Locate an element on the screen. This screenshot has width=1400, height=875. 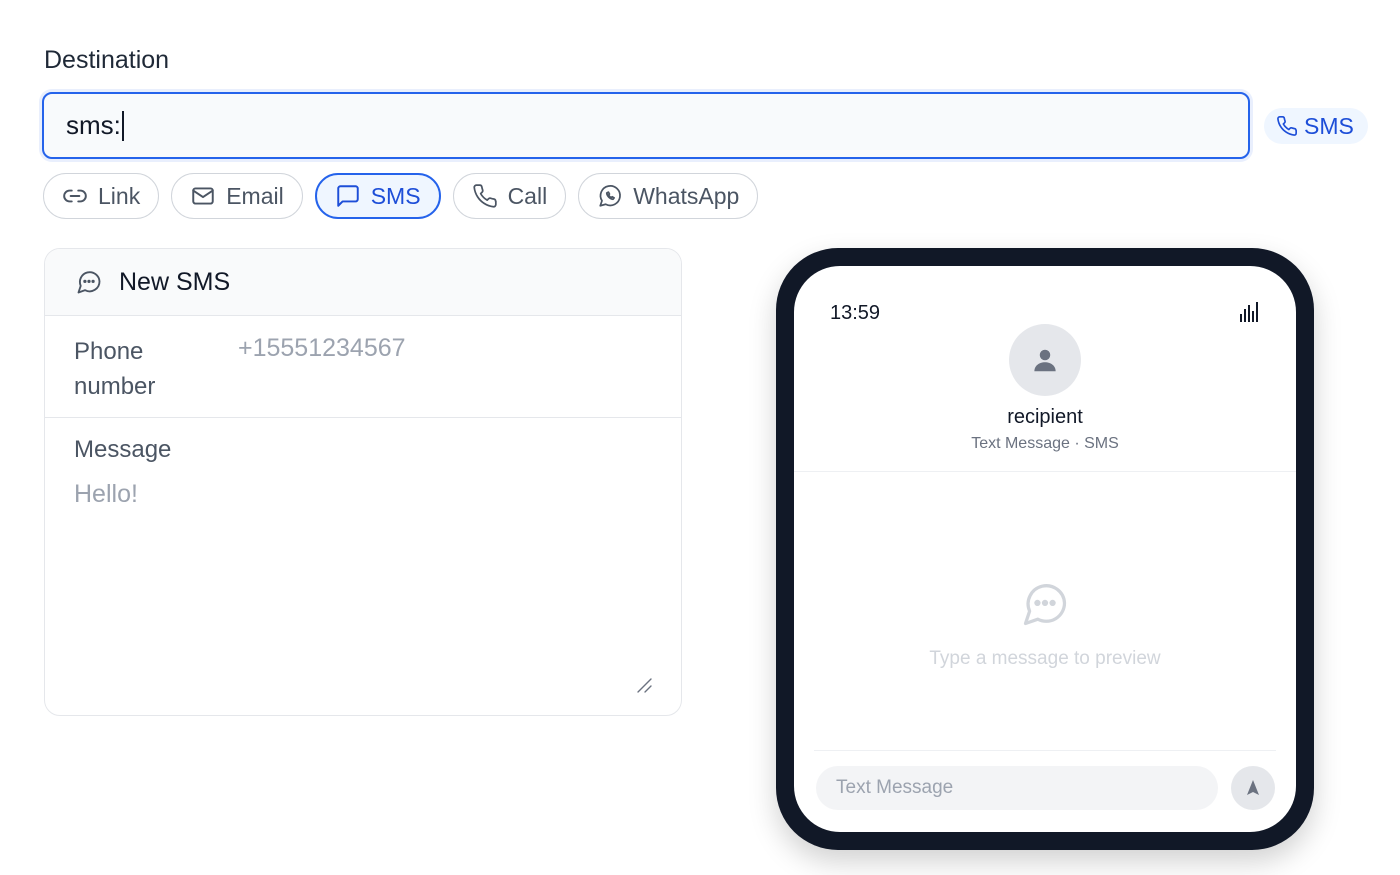
message-textarea: Hello! is located at coordinates (106, 494).